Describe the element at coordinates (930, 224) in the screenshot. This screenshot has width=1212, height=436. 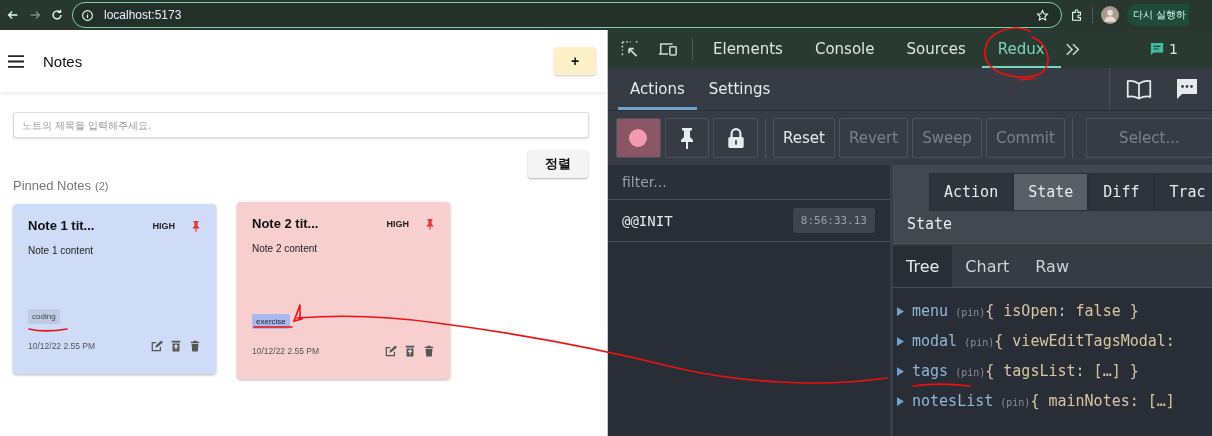
I see `panel-title: State` at that location.